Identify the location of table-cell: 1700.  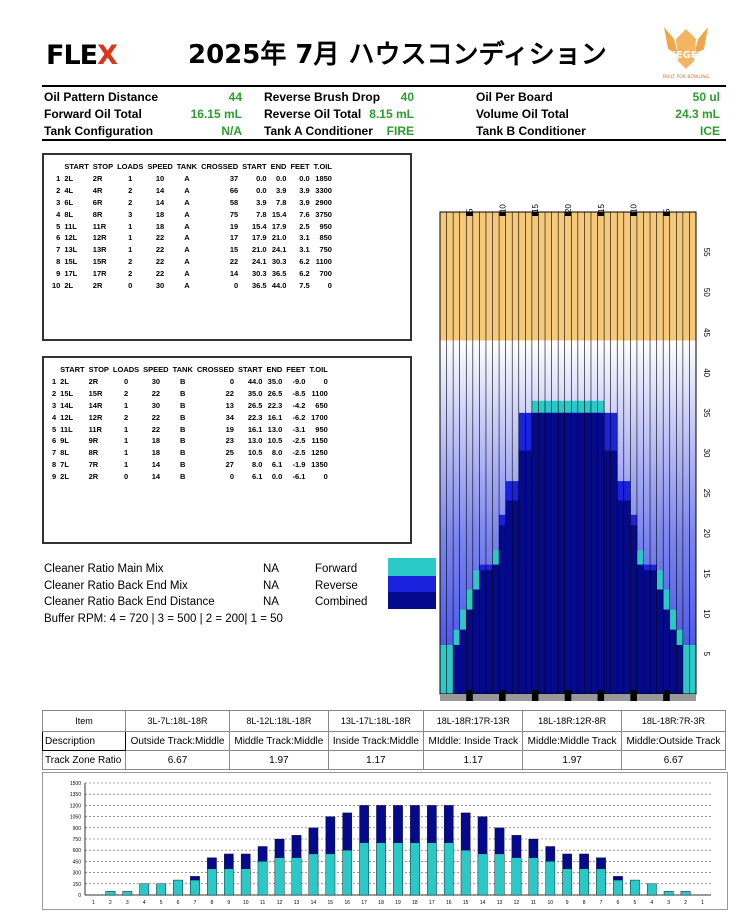
(319, 417).